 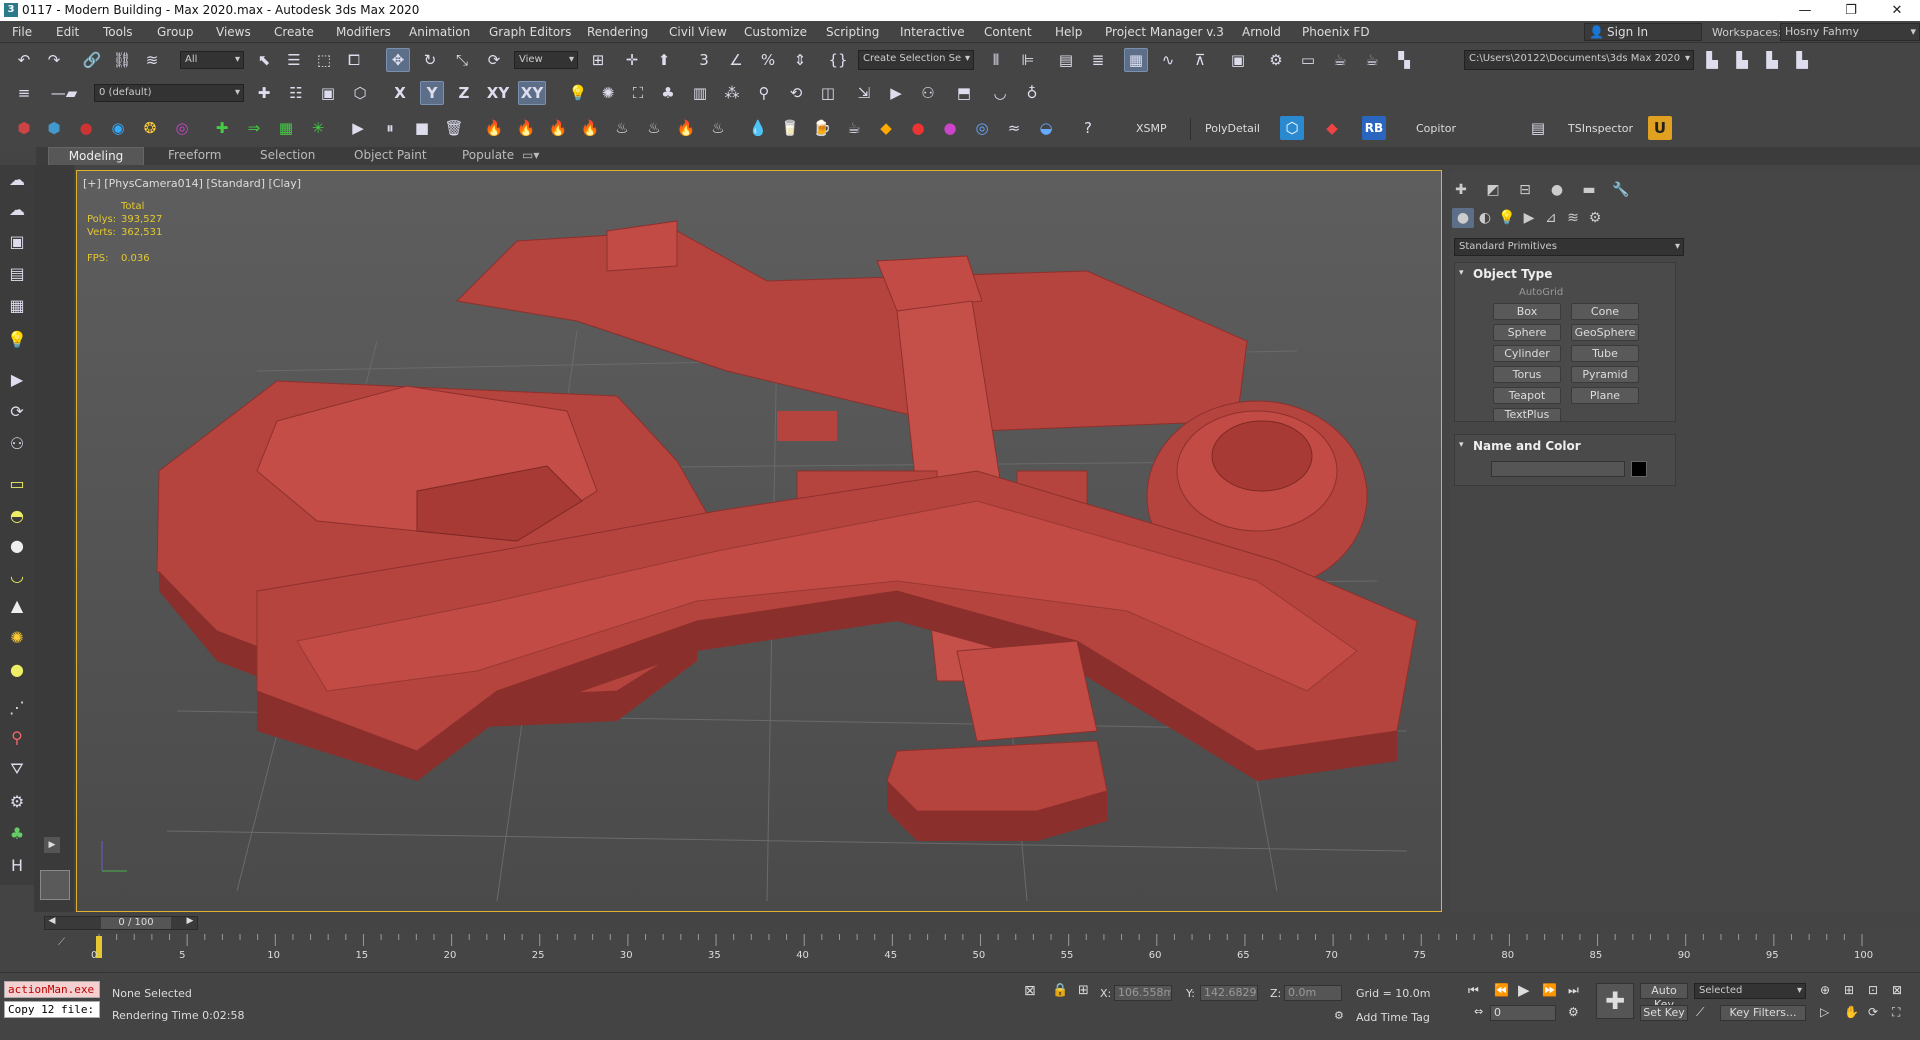 I want to click on project-icon-4: ▙, so click(x=1802, y=60).